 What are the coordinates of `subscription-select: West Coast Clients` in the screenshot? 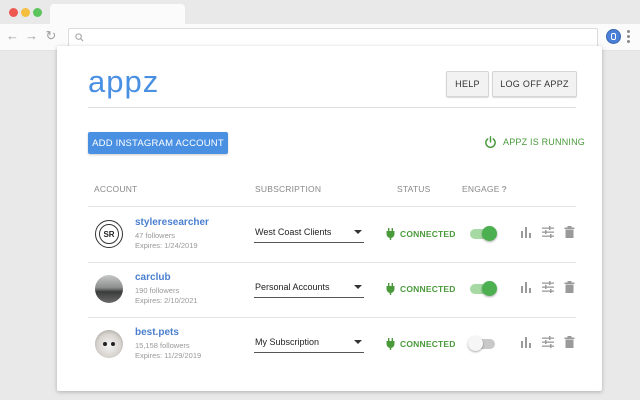 It's located at (309, 232).